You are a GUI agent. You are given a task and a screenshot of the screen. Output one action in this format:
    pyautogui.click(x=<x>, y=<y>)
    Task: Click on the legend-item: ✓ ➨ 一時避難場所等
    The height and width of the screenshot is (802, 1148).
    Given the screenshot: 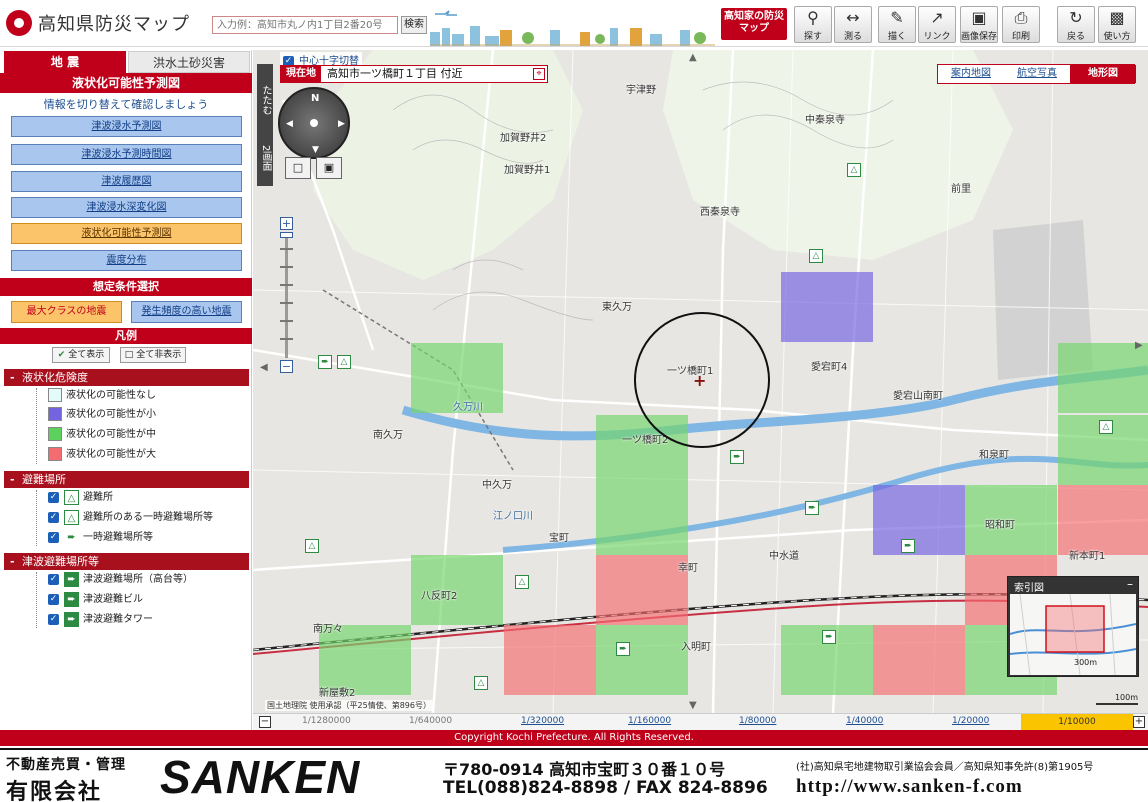 What is the action you would take?
    pyautogui.click(x=100, y=538)
    